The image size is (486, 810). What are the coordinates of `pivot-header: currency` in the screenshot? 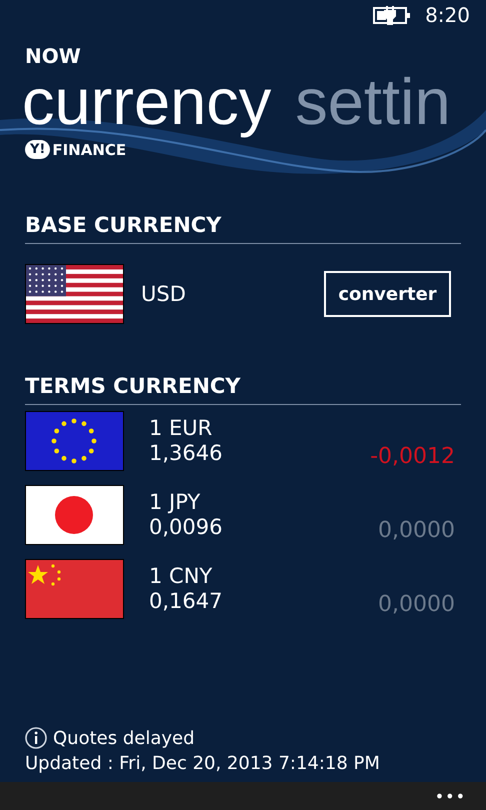 It's located at (147, 102).